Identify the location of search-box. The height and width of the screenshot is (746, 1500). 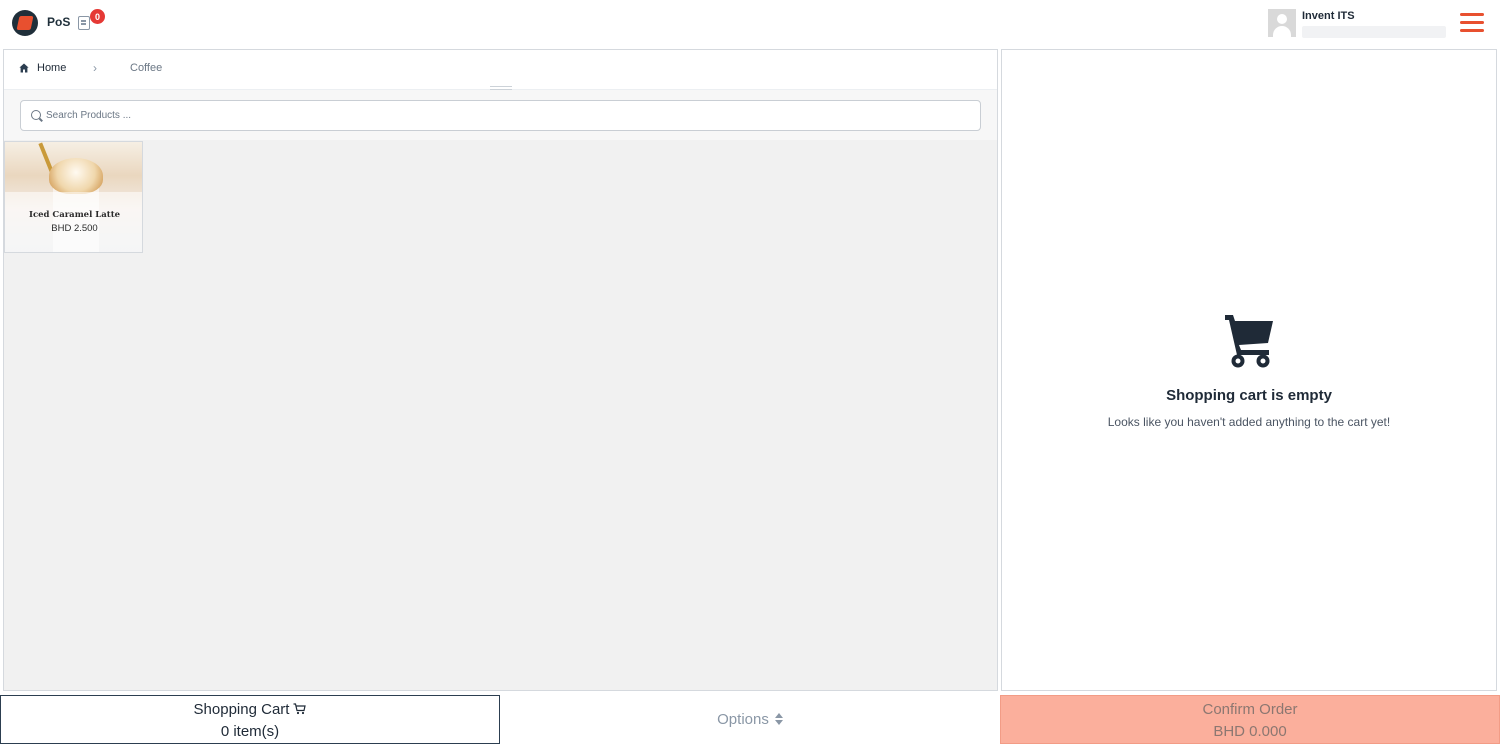
(500, 115).